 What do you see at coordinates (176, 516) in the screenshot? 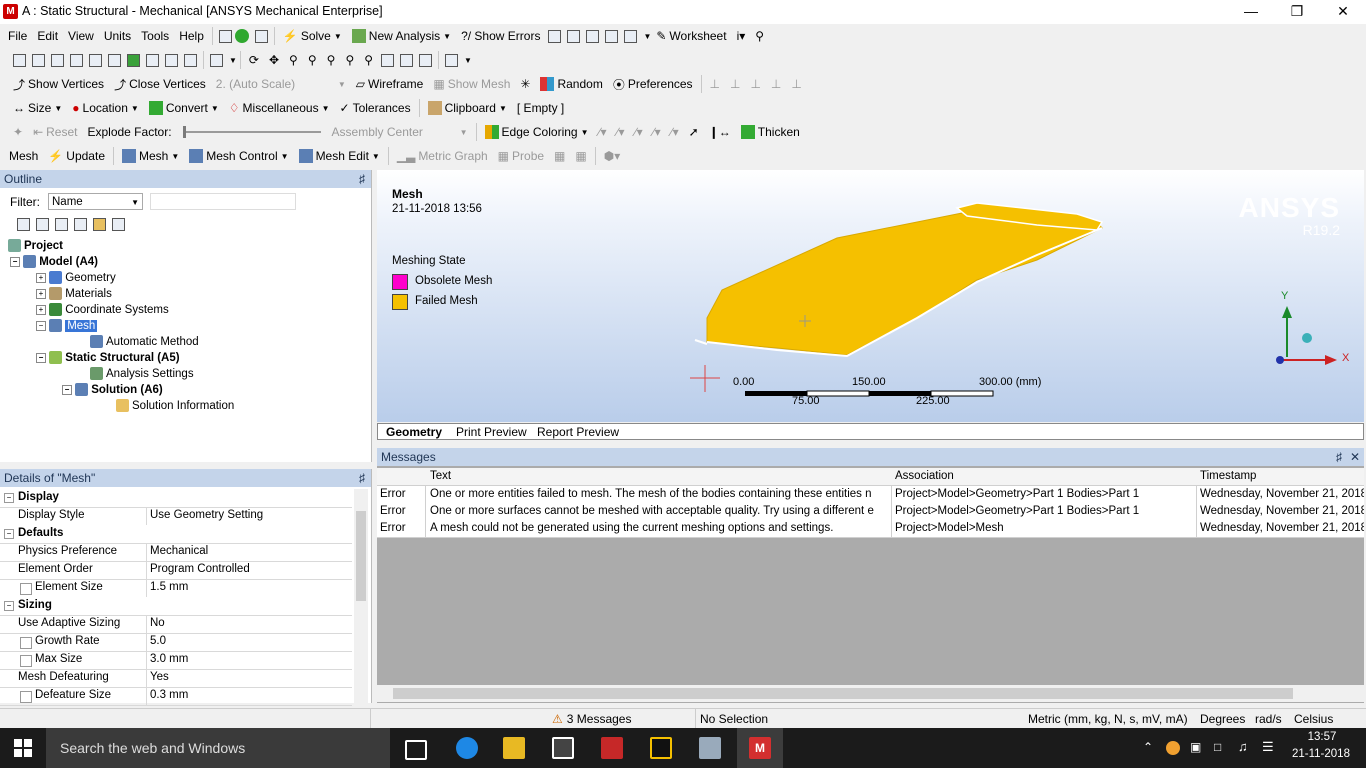
I see `details-row: Display Style Use Geometry Setting` at bounding box center [176, 516].